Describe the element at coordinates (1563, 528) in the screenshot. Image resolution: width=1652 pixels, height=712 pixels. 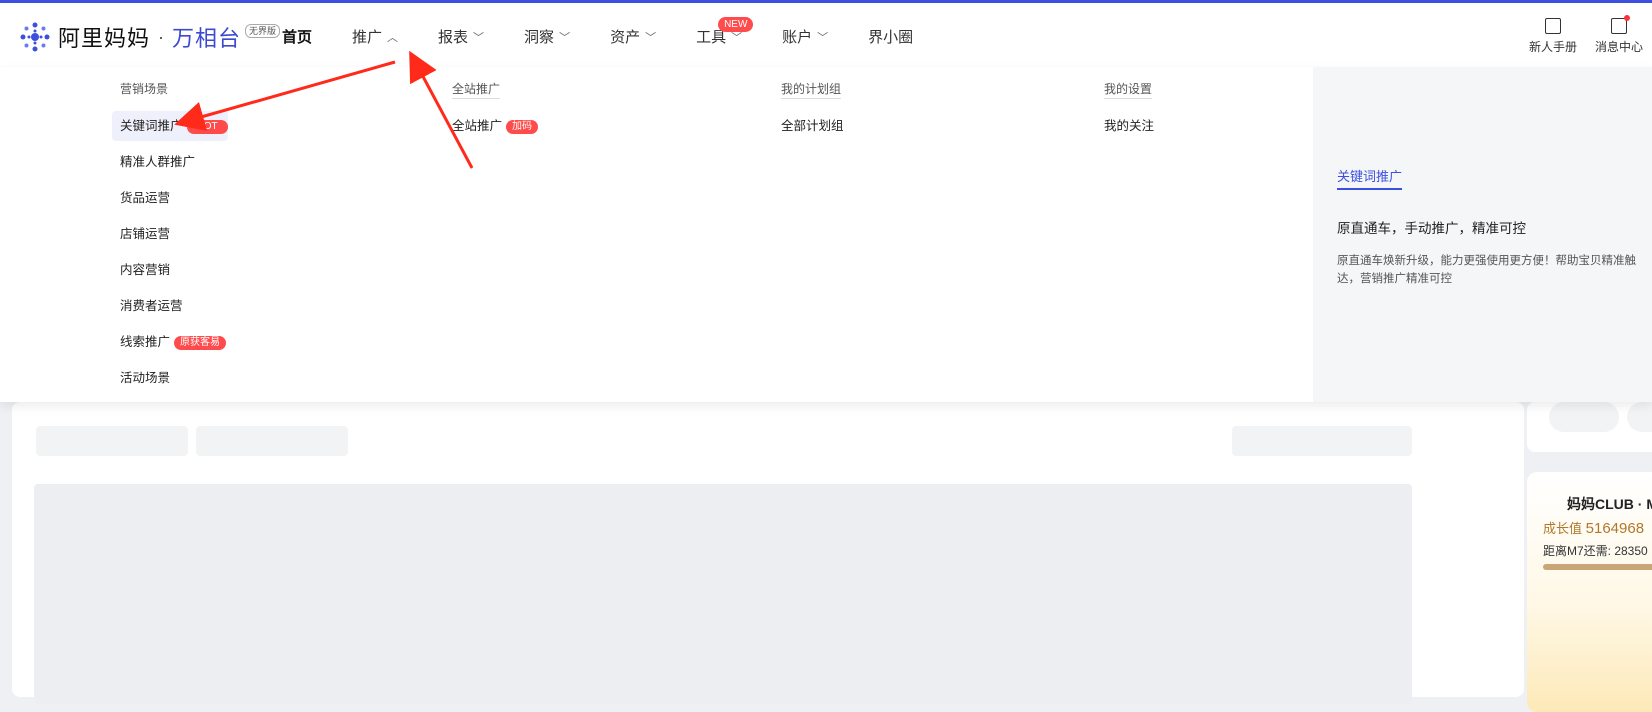
I see `club-growth-label: 成长值` at that location.